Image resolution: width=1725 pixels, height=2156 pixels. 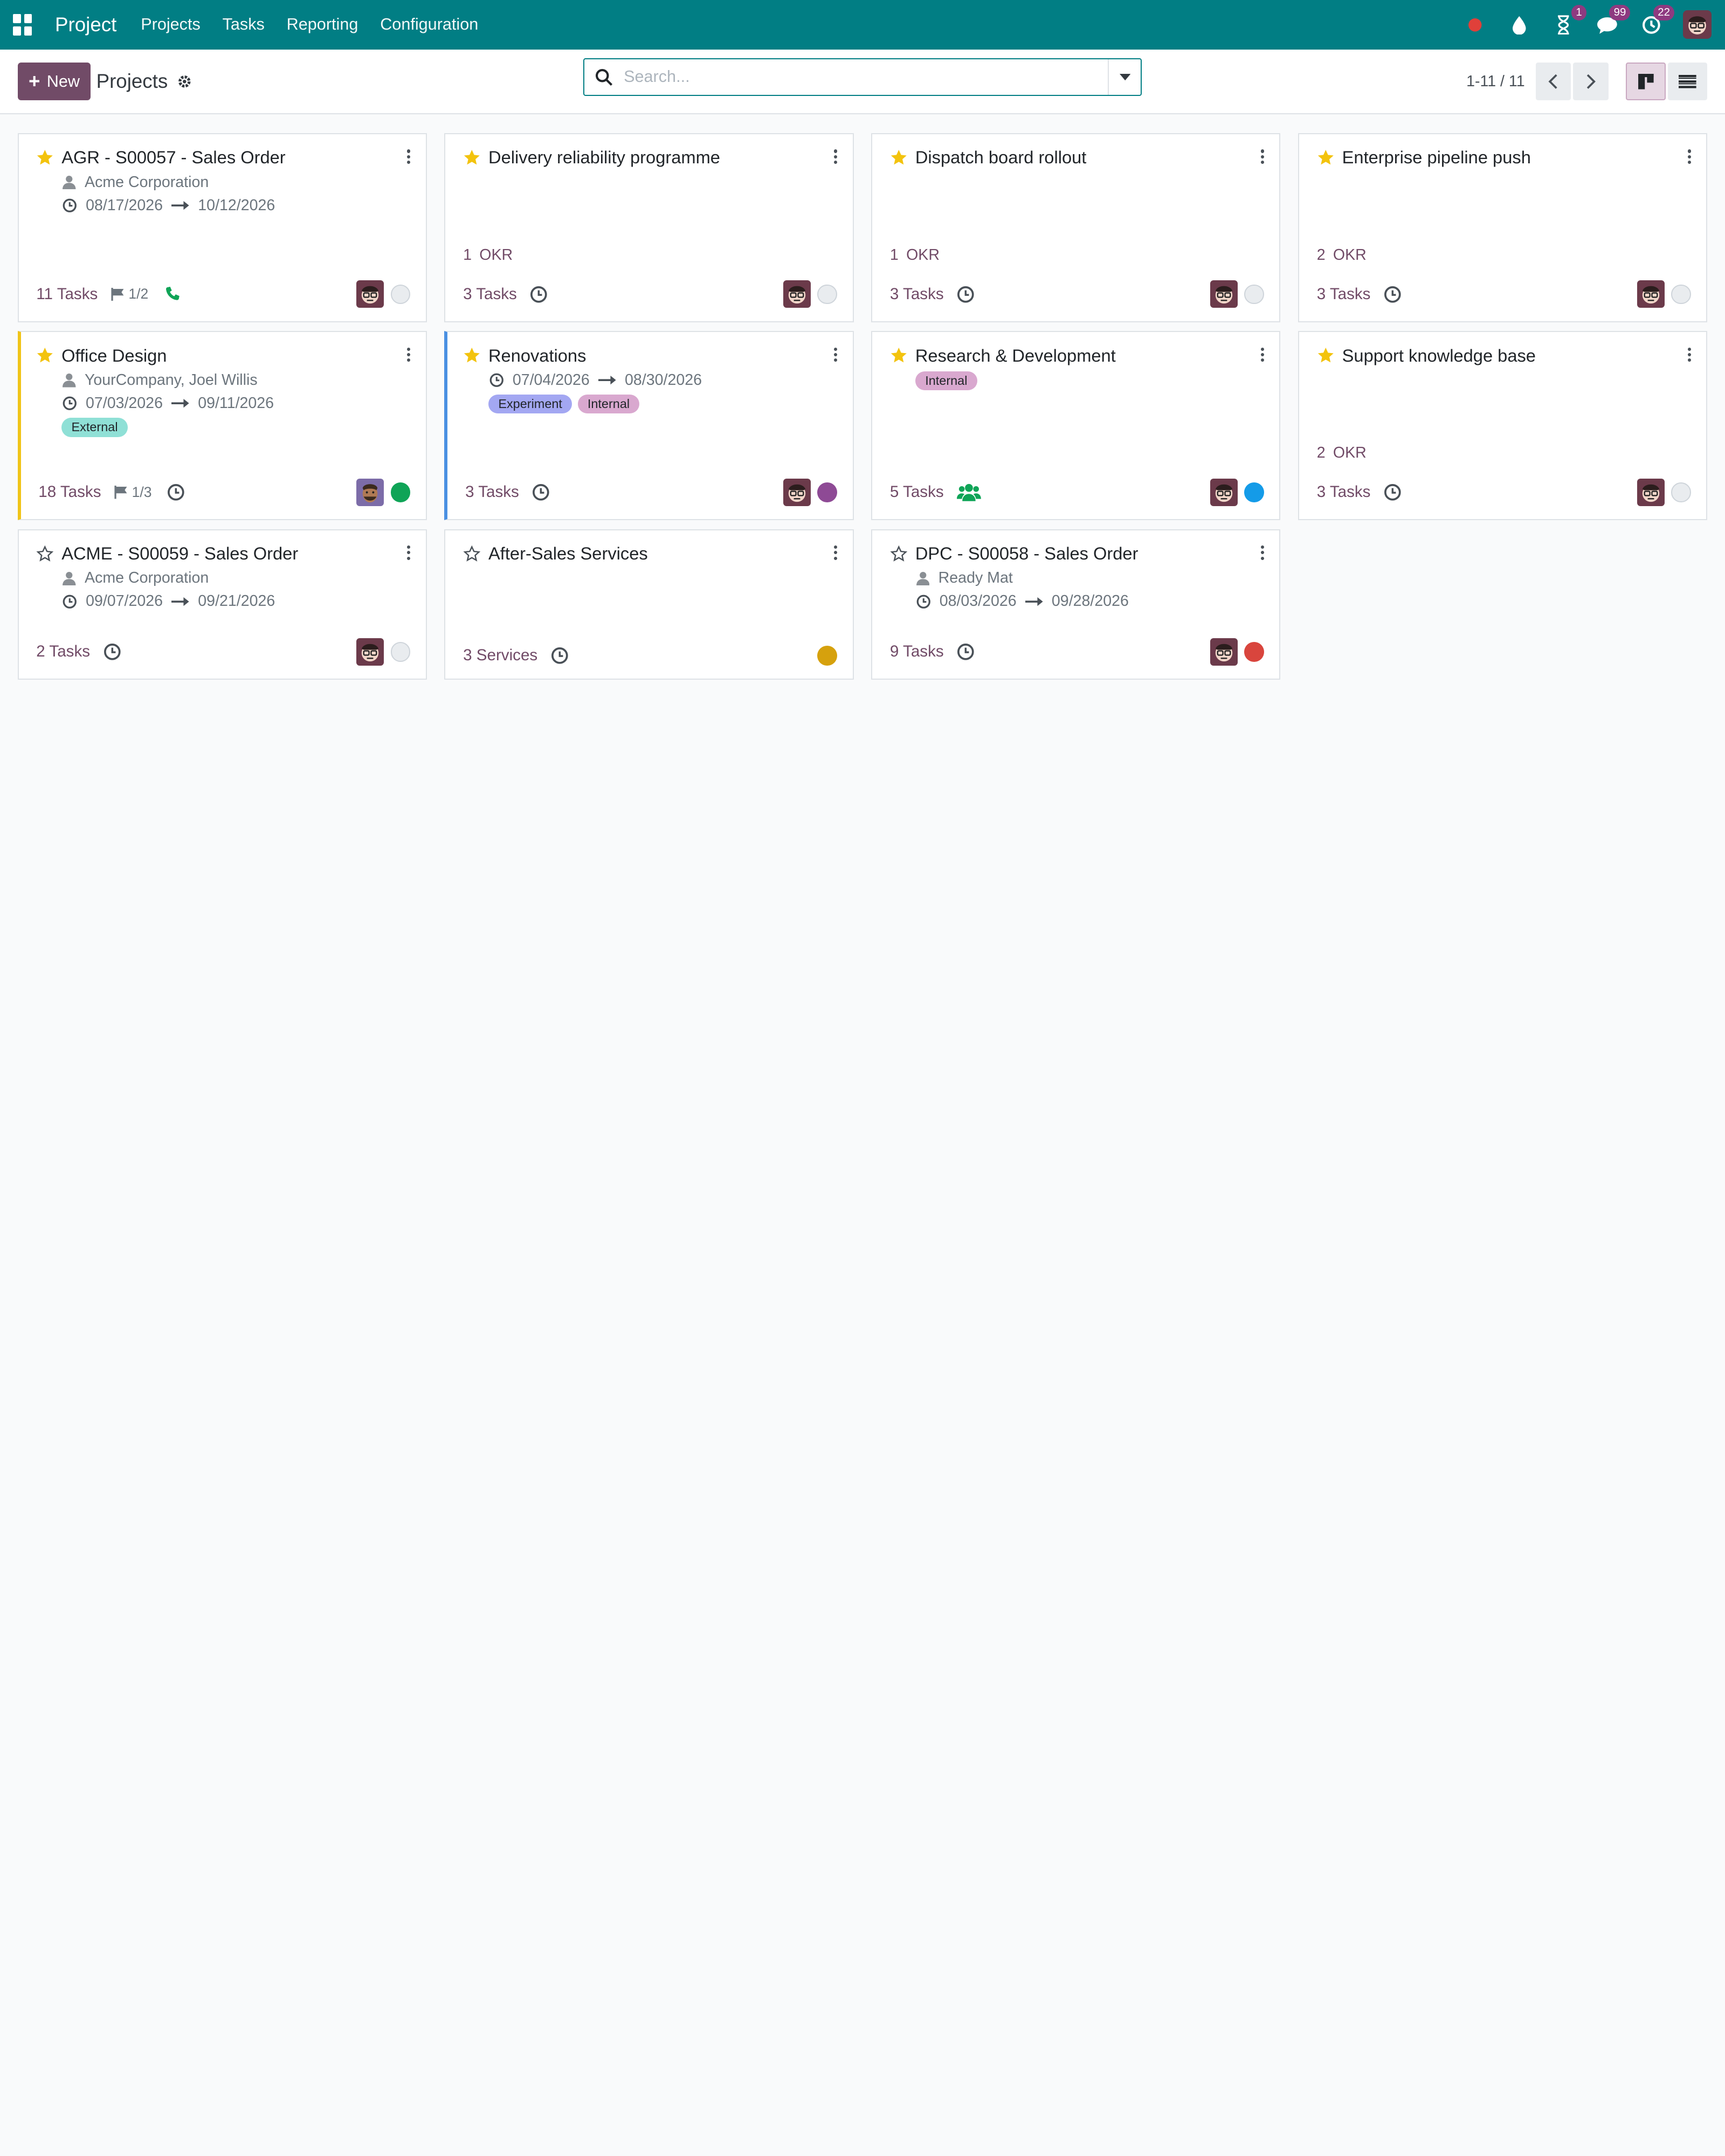 What do you see at coordinates (1697, 24) in the screenshot?
I see `user-avatar` at bounding box center [1697, 24].